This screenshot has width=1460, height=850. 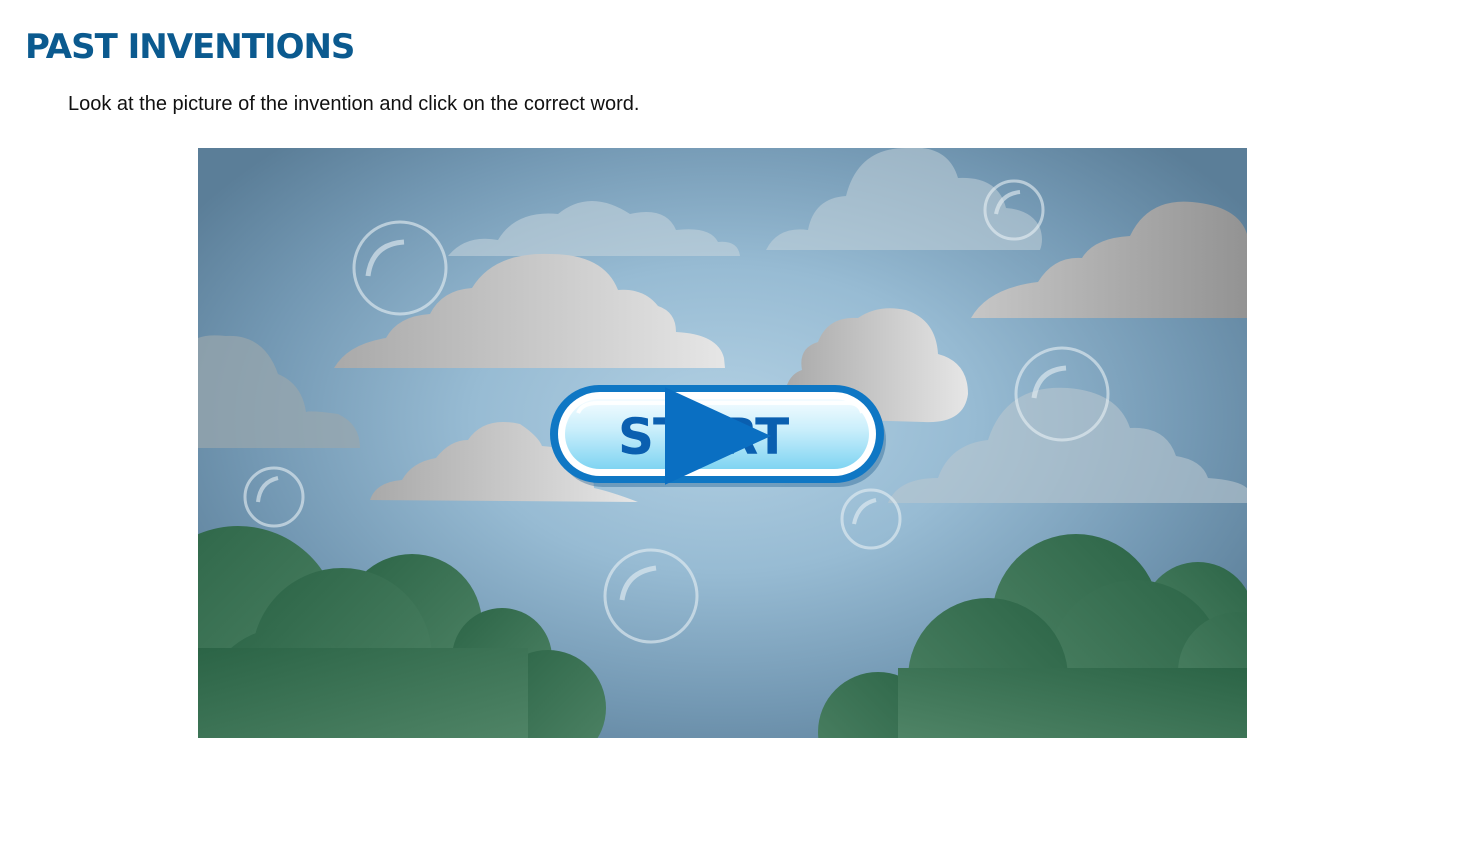 I want to click on trees-right, so click(x=1032, y=636).